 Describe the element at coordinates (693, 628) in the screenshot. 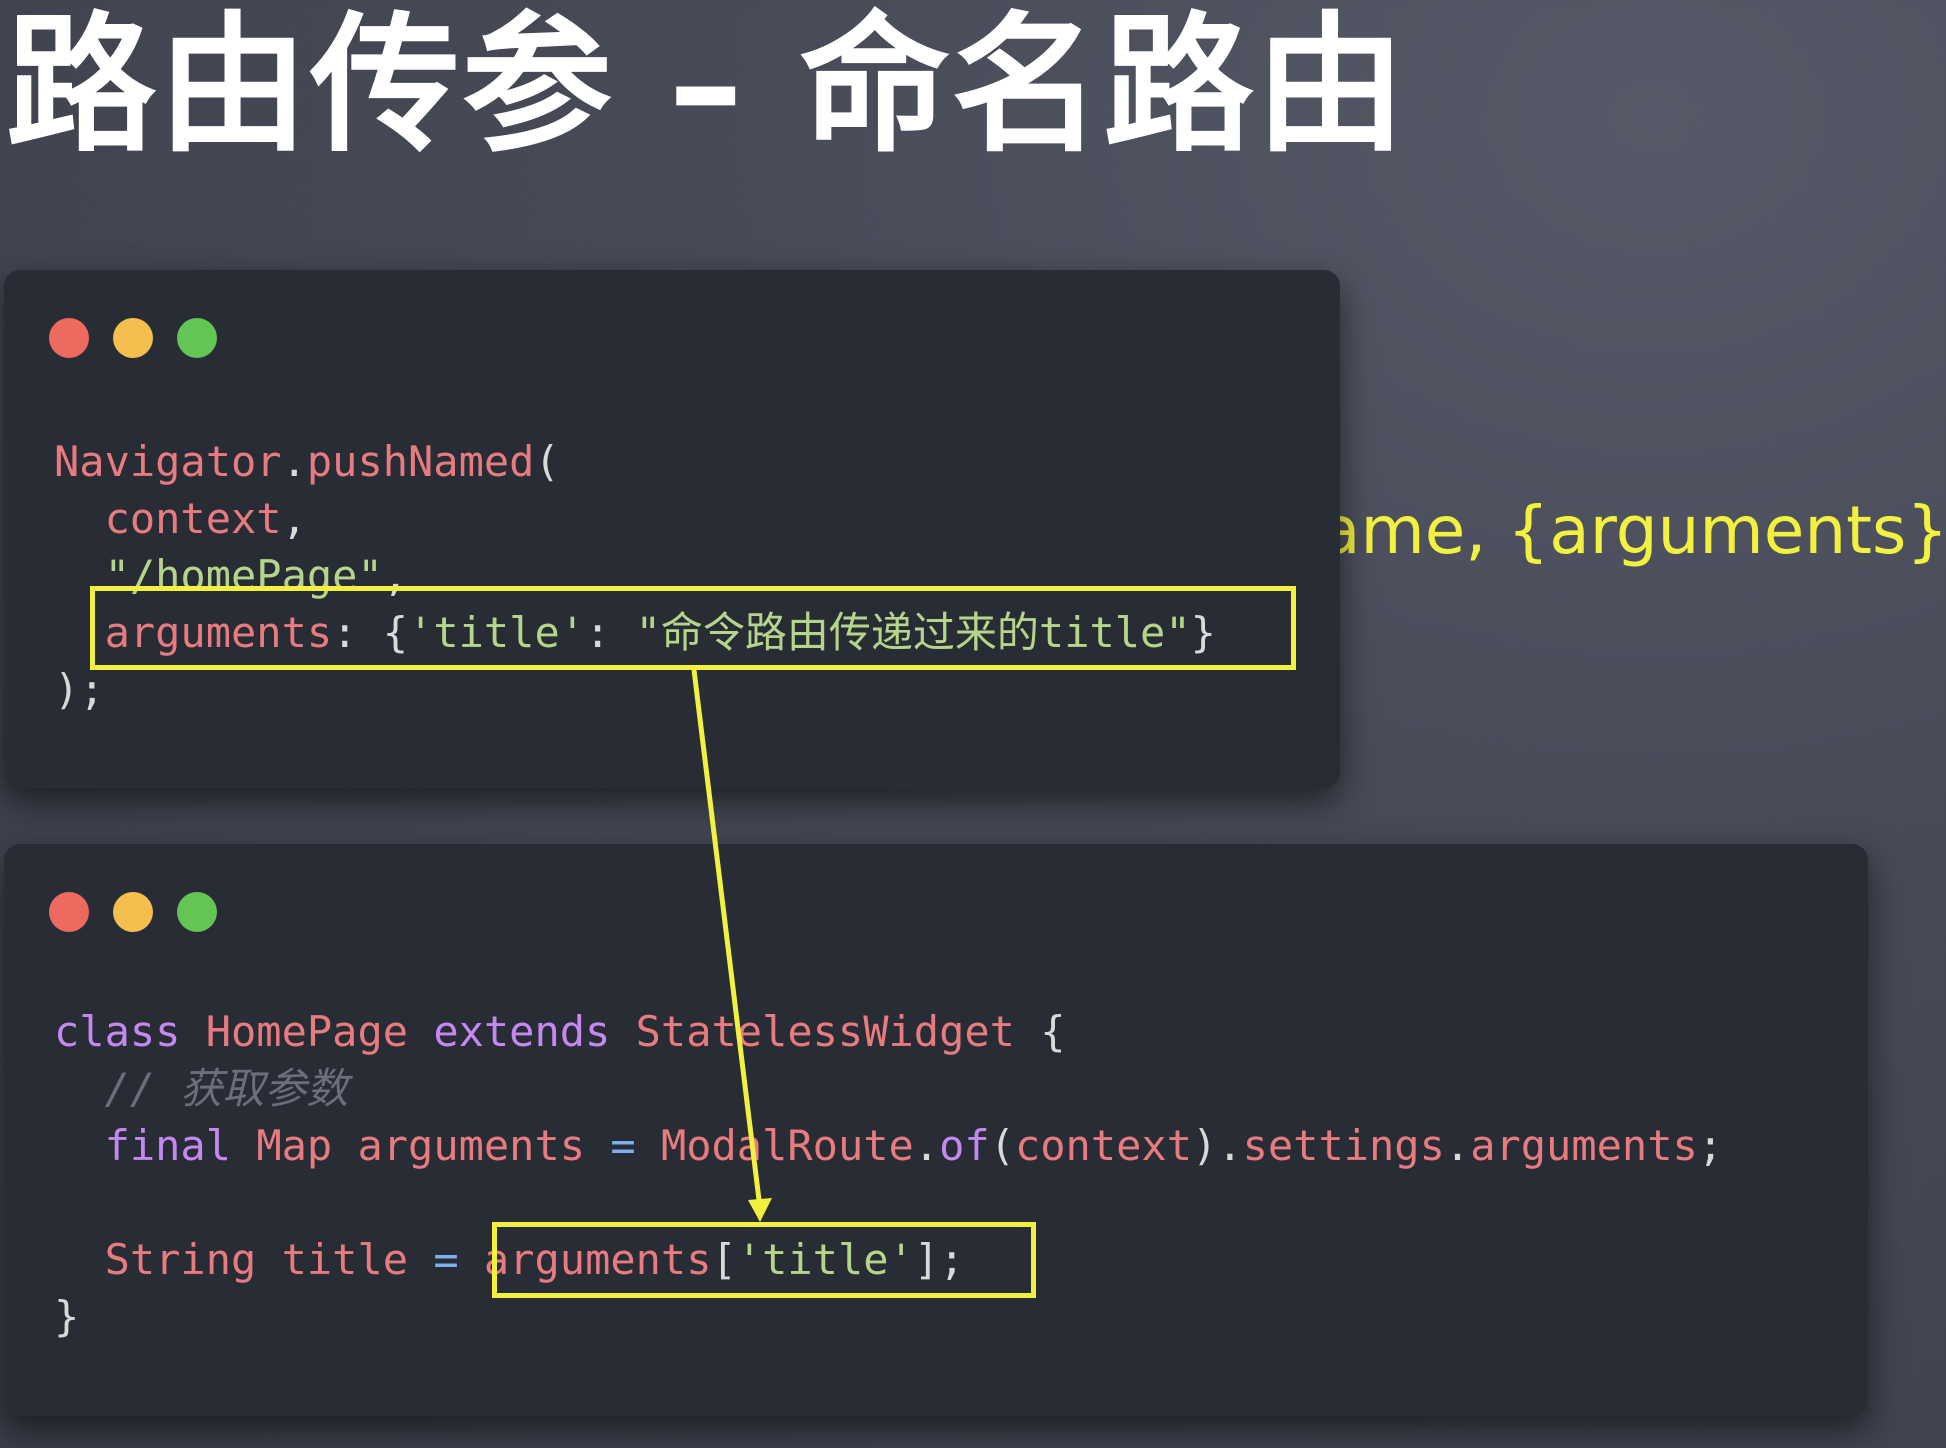

I see `highlight-arguments-box` at that location.